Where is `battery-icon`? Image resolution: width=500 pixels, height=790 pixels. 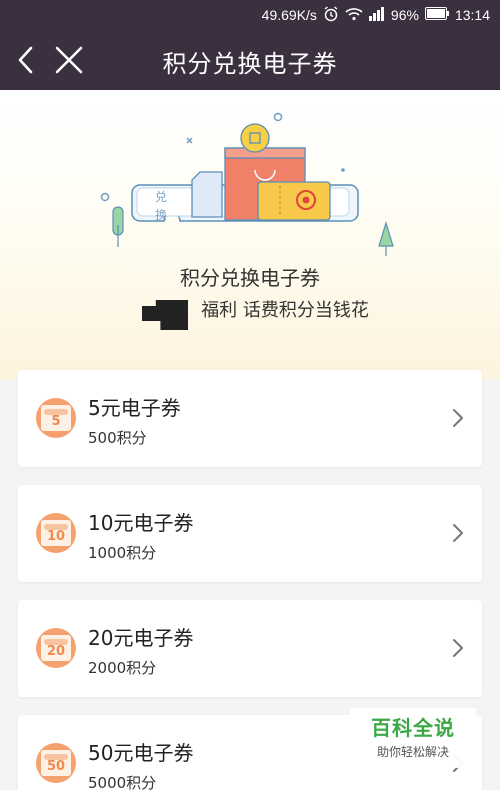 battery-icon is located at coordinates (436, 15).